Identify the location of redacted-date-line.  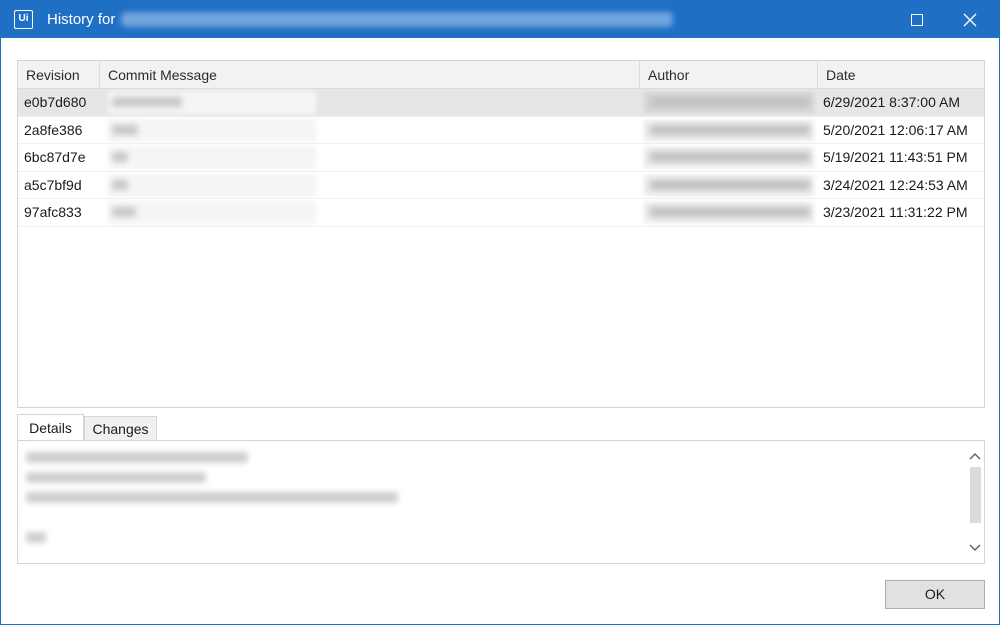
(116, 477).